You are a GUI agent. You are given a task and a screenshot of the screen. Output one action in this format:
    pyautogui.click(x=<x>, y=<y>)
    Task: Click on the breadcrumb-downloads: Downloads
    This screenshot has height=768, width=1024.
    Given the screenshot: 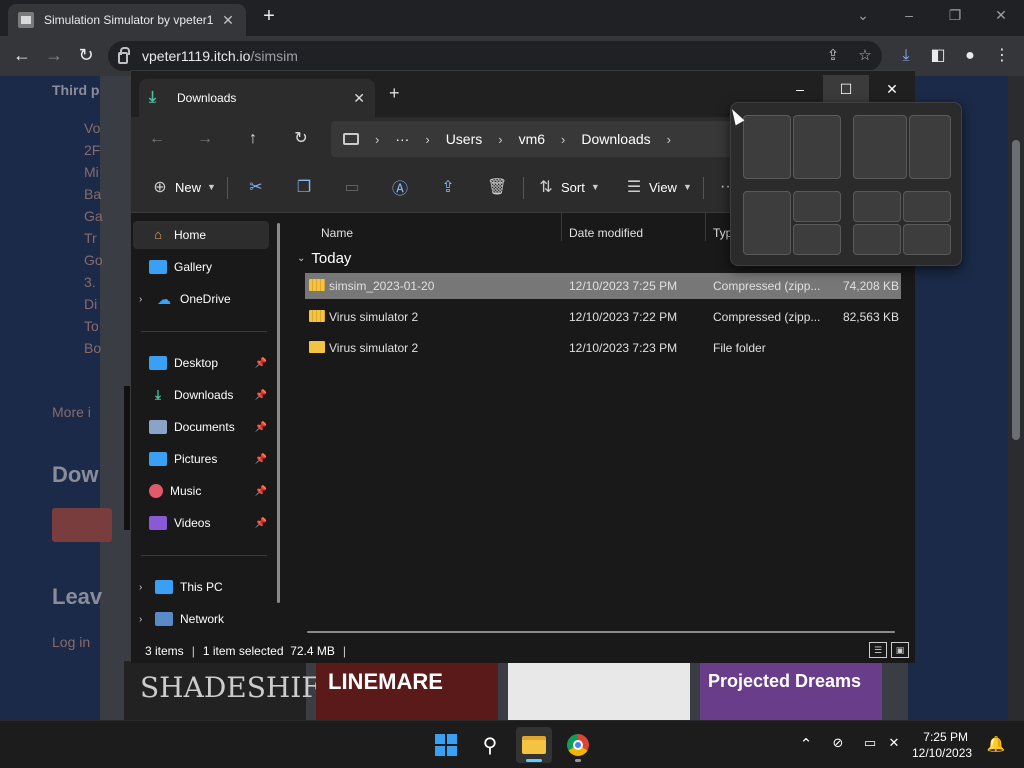 What is the action you would take?
    pyautogui.click(x=615, y=139)
    